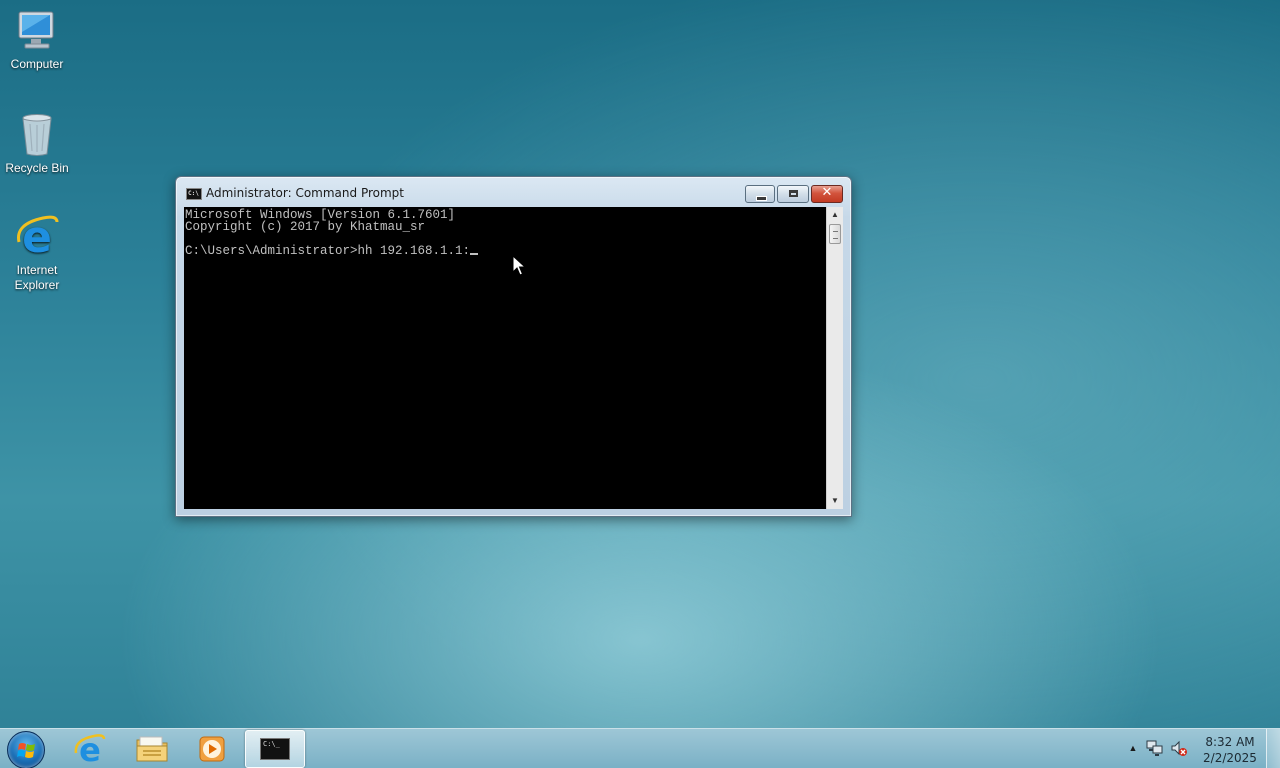 The image size is (1280, 768). I want to click on cmd-icon: C:\_, so click(275, 749).